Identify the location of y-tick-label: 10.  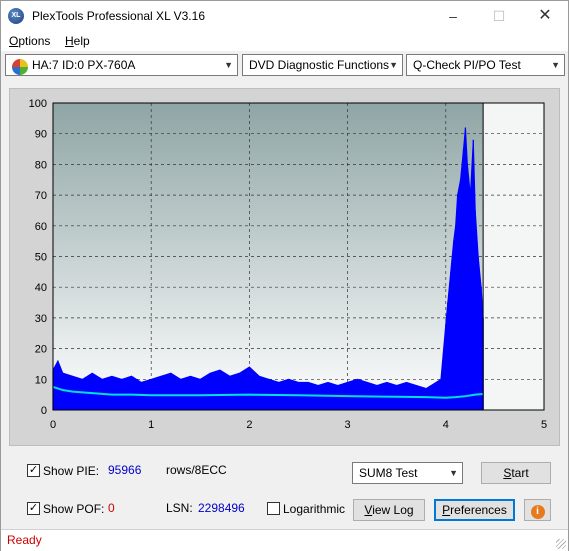
(41, 380).